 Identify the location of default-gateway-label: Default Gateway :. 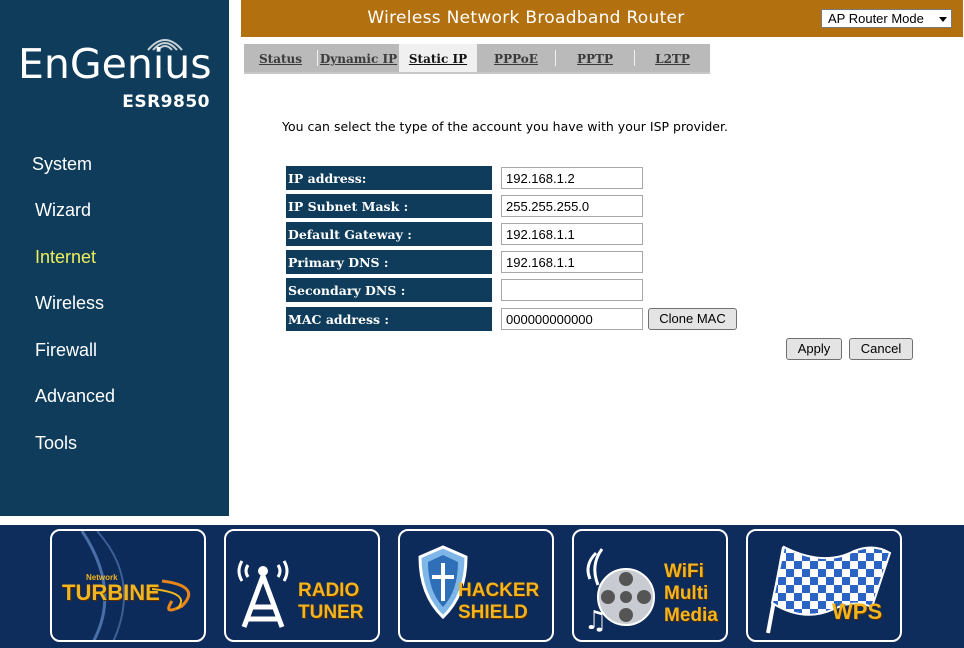
(389, 234).